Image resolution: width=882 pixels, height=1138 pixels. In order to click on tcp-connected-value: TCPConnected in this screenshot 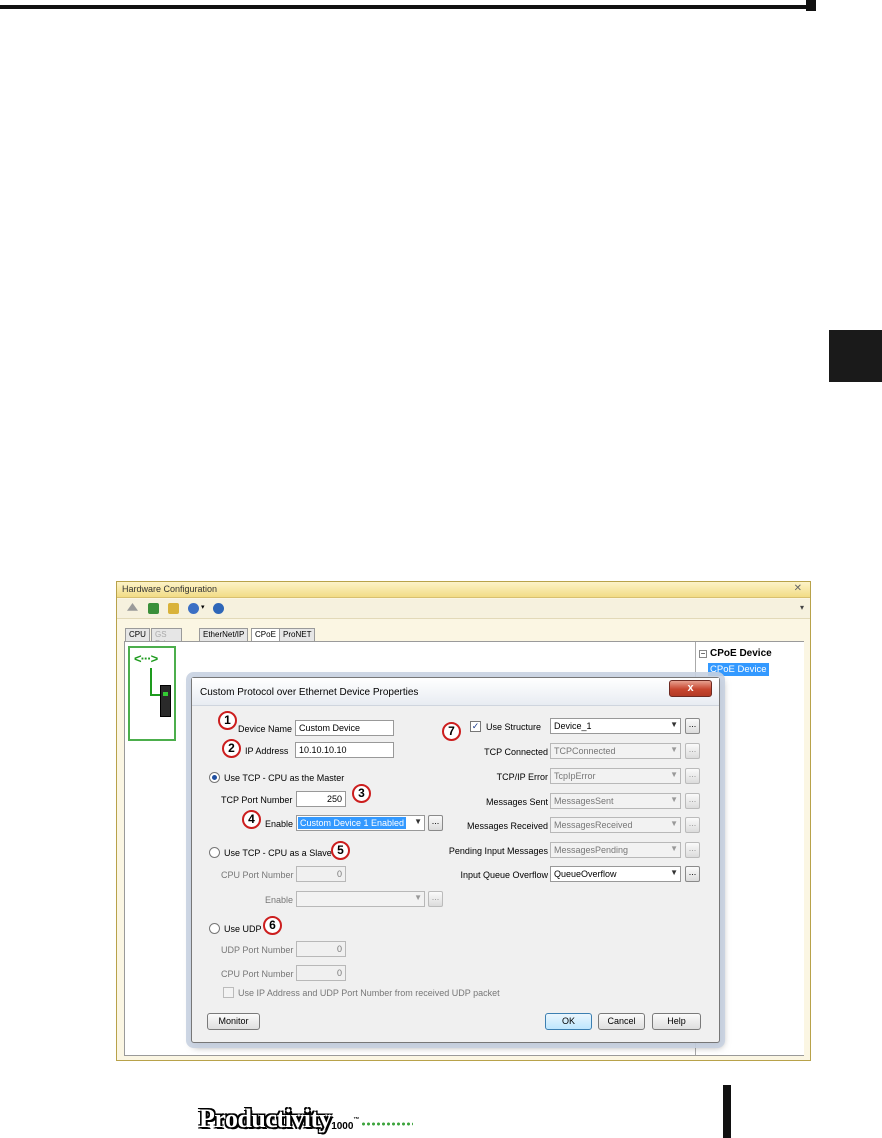, I will do `click(585, 751)`.